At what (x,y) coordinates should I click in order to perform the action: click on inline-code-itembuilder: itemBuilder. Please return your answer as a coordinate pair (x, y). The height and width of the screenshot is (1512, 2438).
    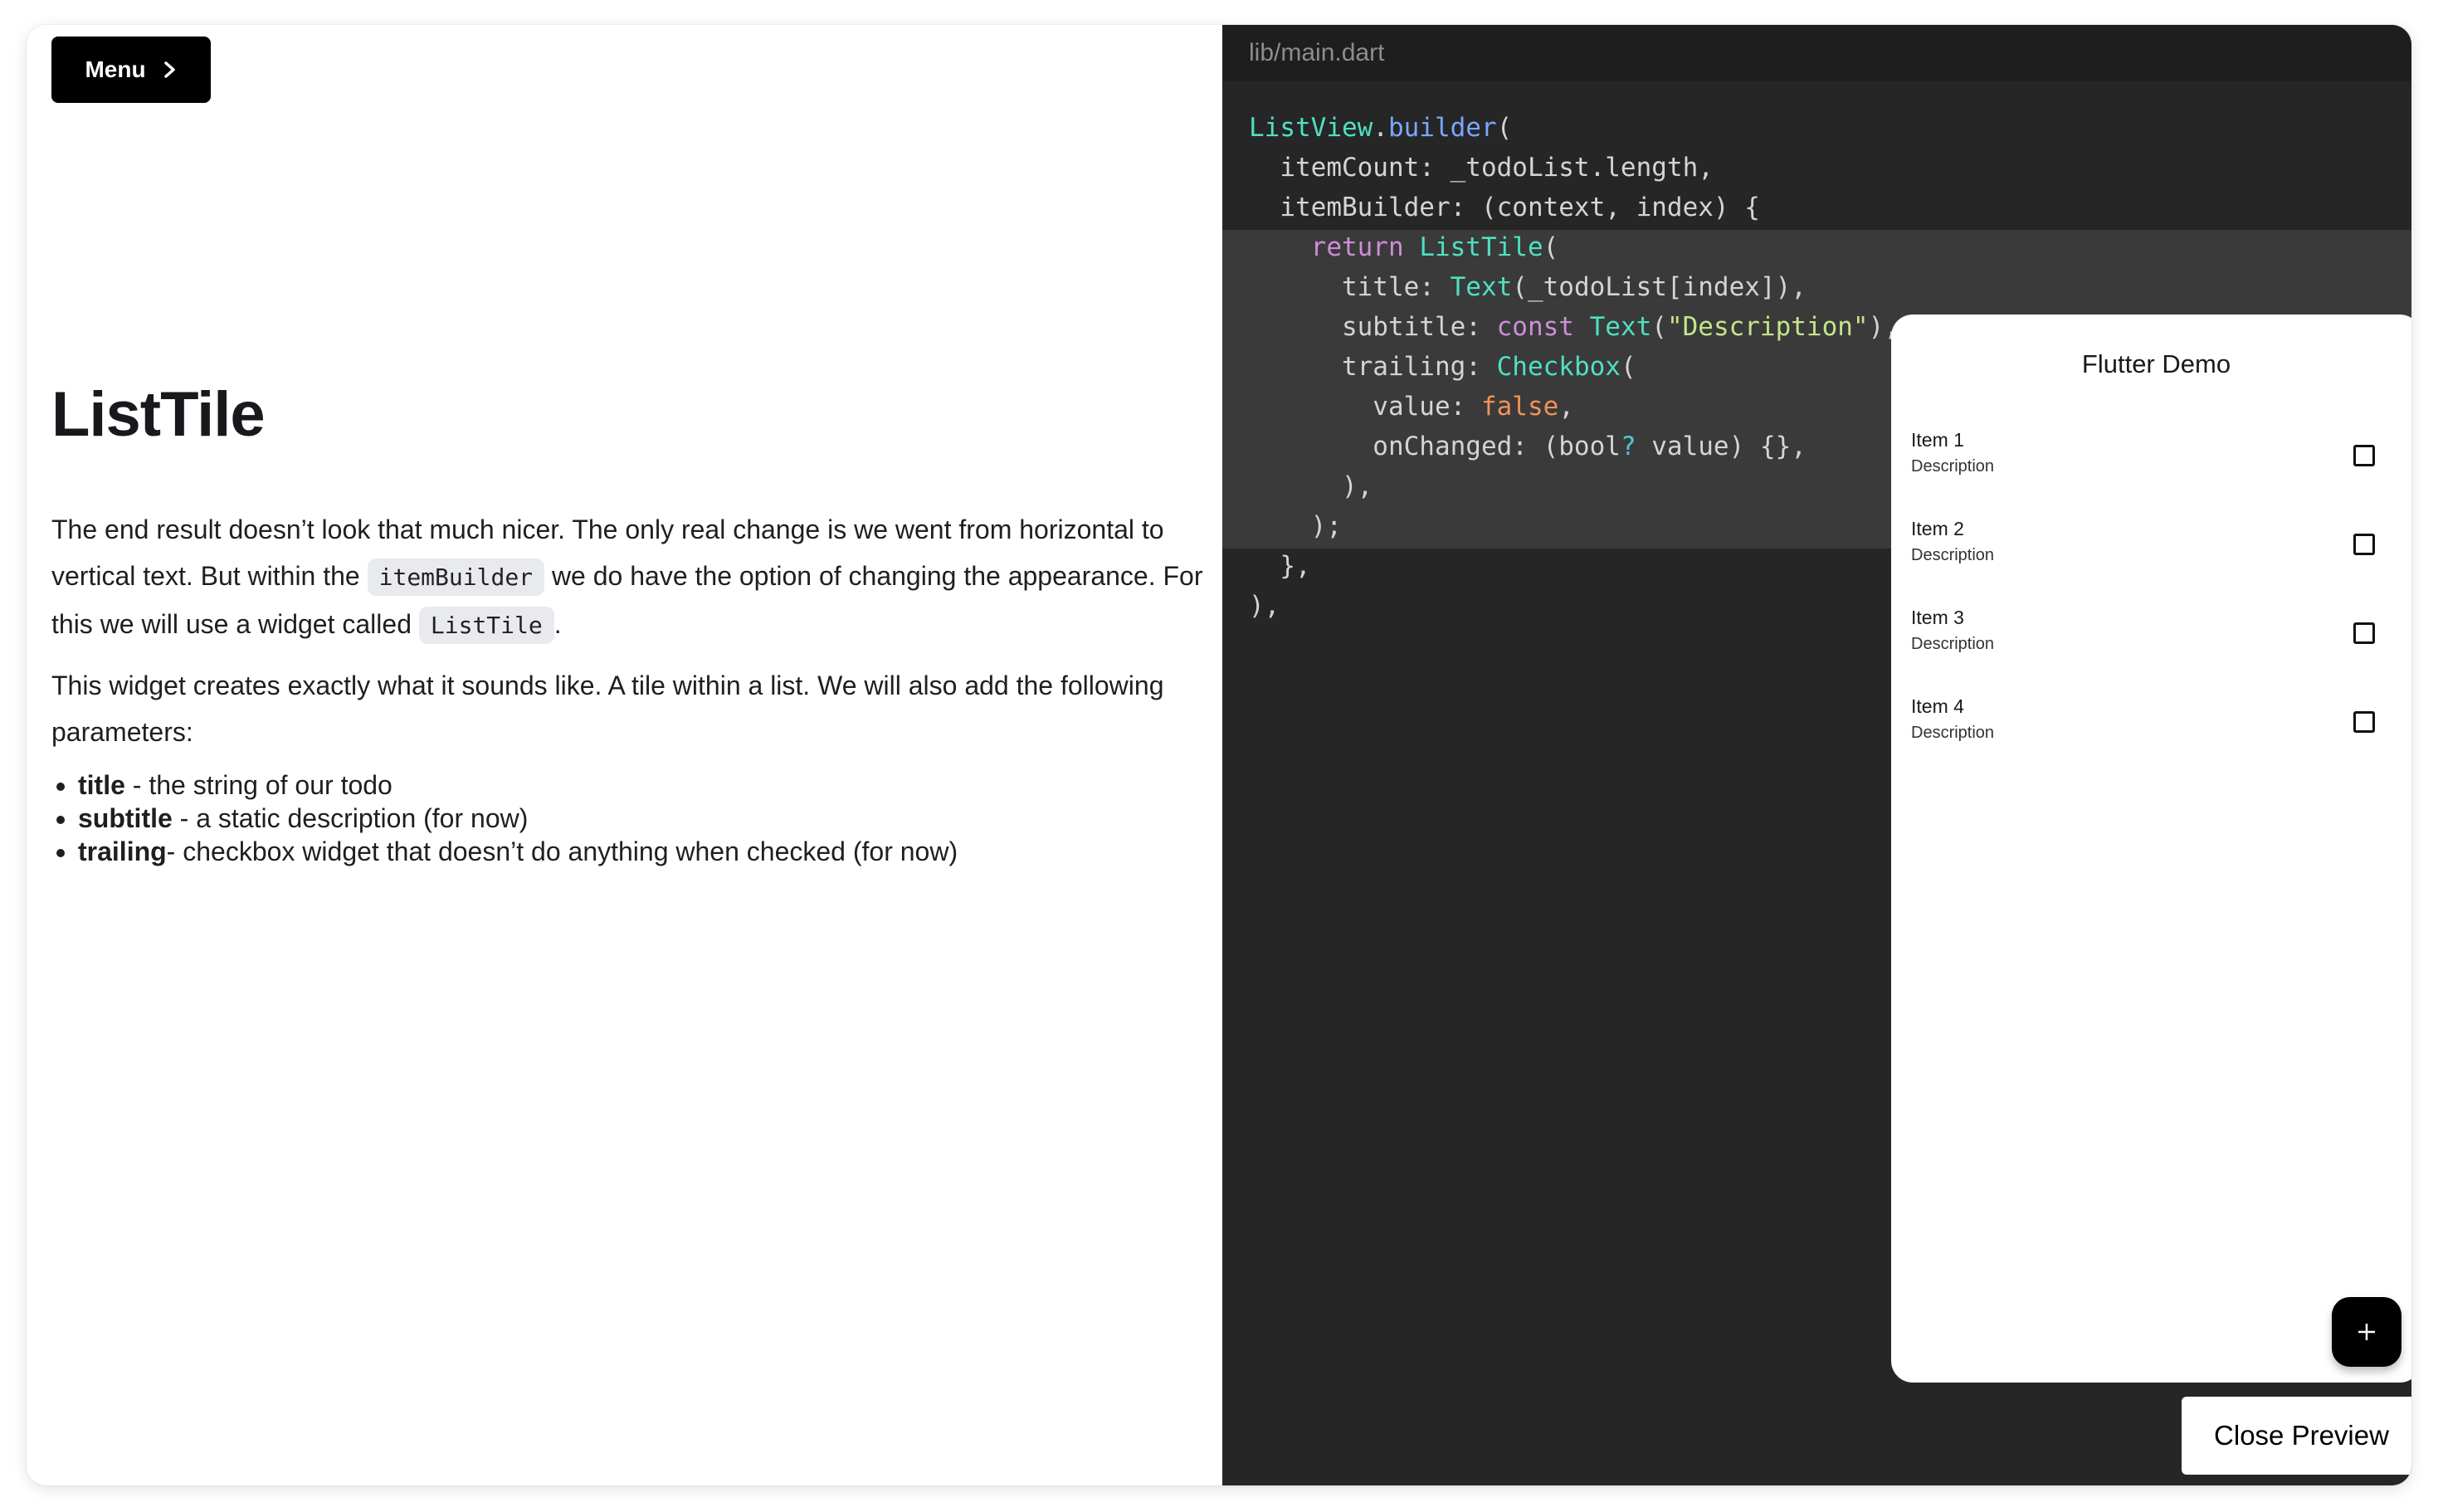
    Looking at the image, I should click on (456, 577).